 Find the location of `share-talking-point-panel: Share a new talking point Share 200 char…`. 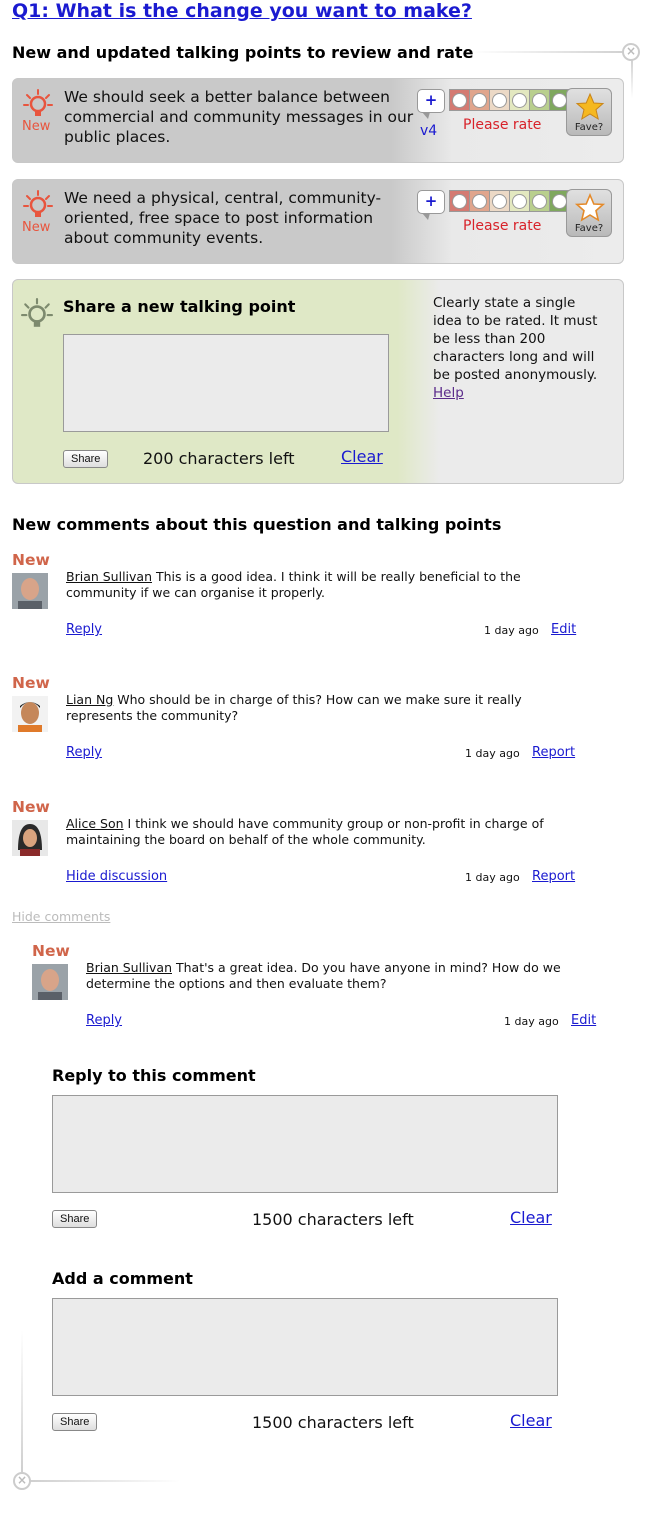

share-talking-point-panel: Share a new talking point Share 200 char… is located at coordinates (318, 381).